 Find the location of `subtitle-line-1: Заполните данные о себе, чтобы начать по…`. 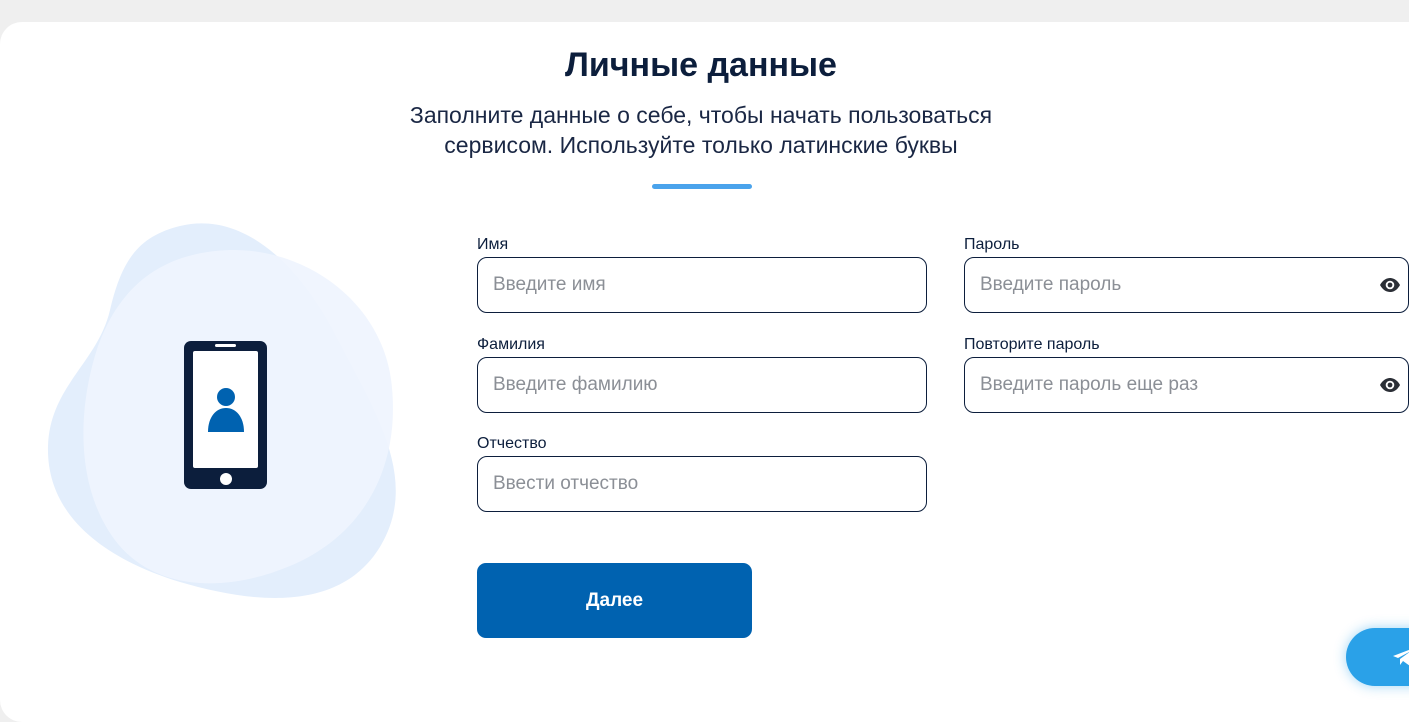

subtitle-line-1: Заполните данные о себе, чтобы начать по… is located at coordinates (701, 115).